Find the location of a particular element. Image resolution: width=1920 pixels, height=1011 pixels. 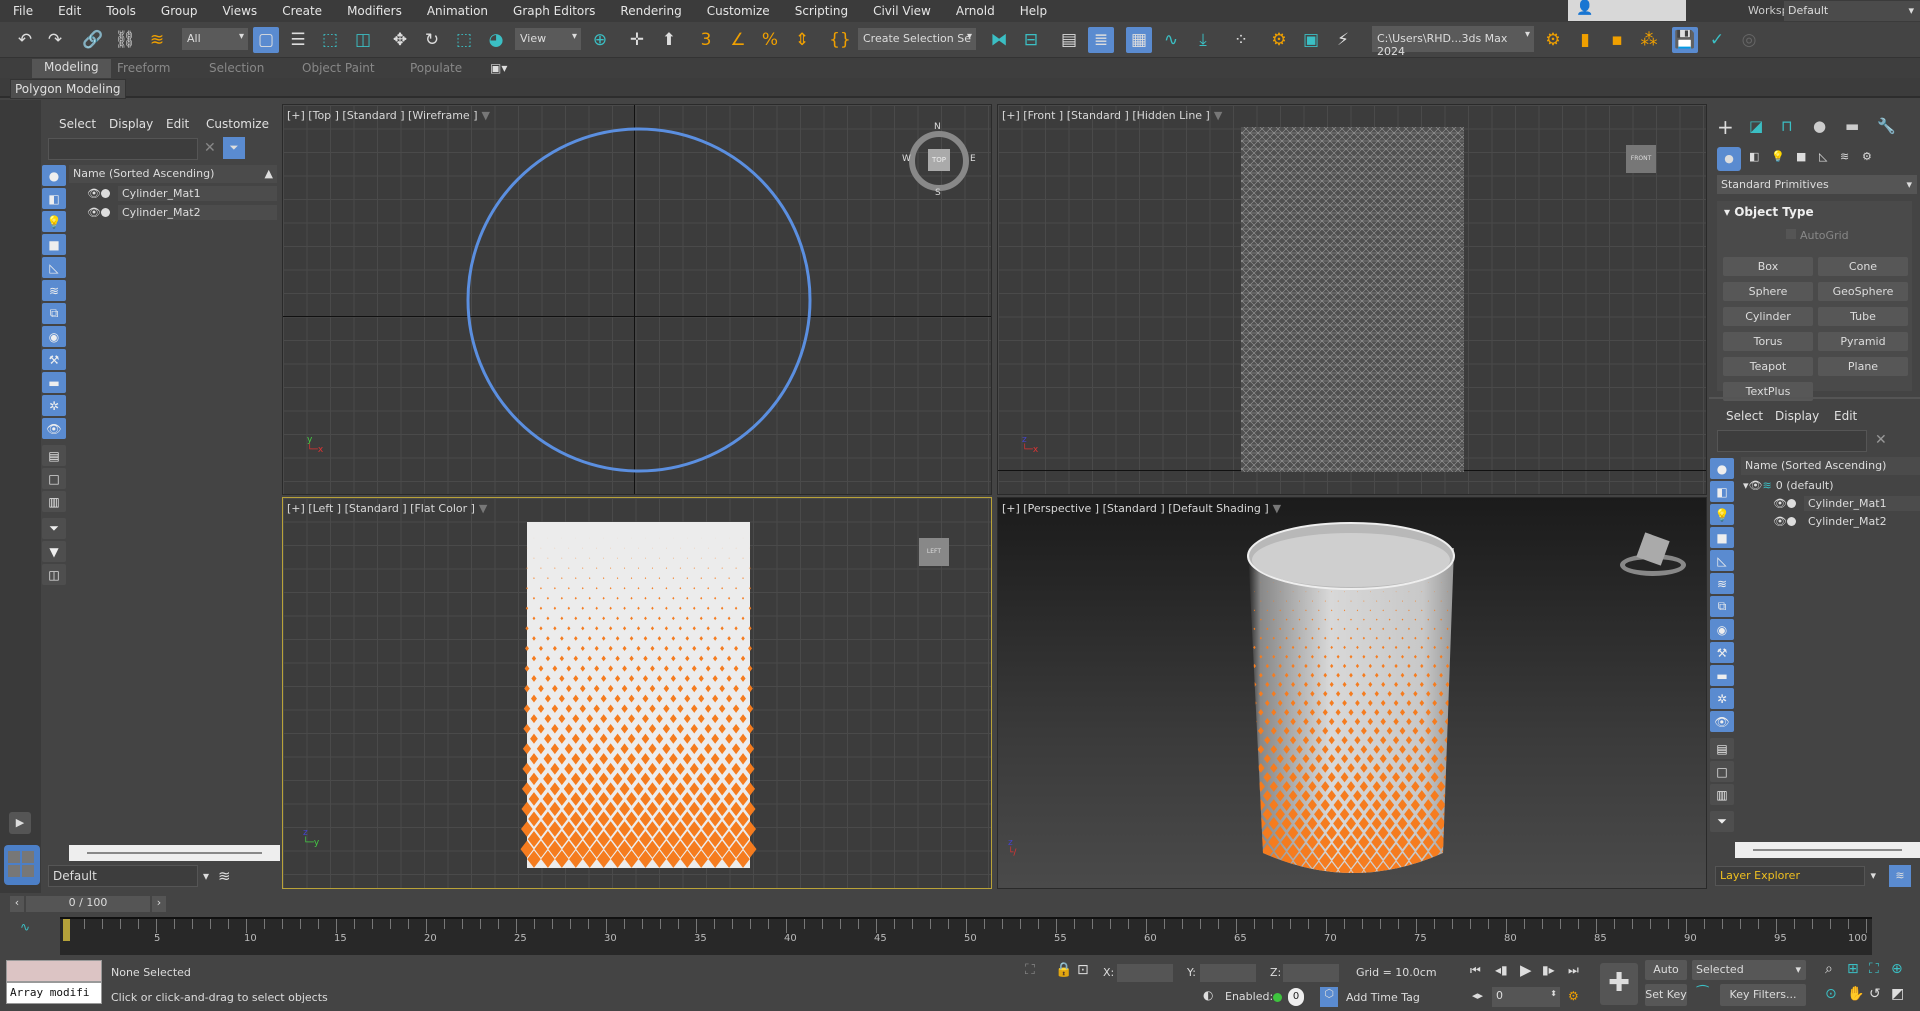

menu-create: Create is located at coordinates (301, 11).